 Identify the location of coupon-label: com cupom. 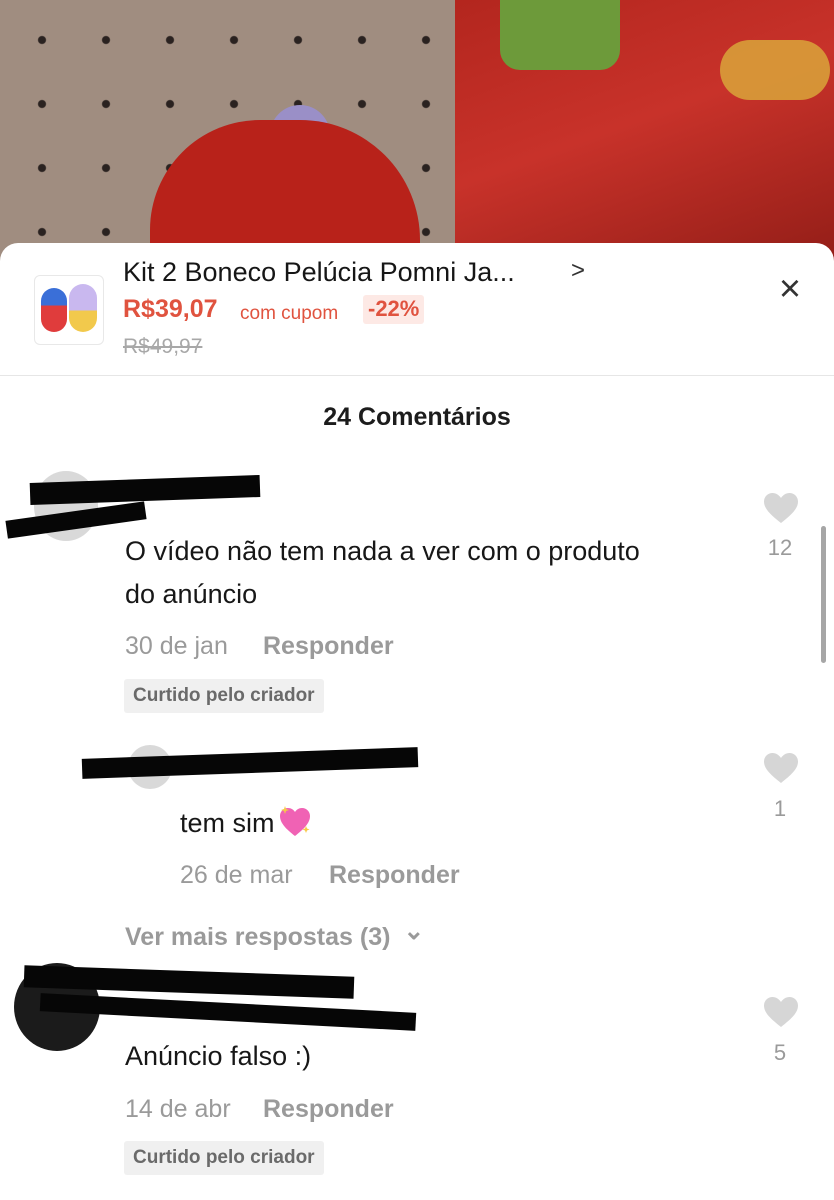
(289, 313).